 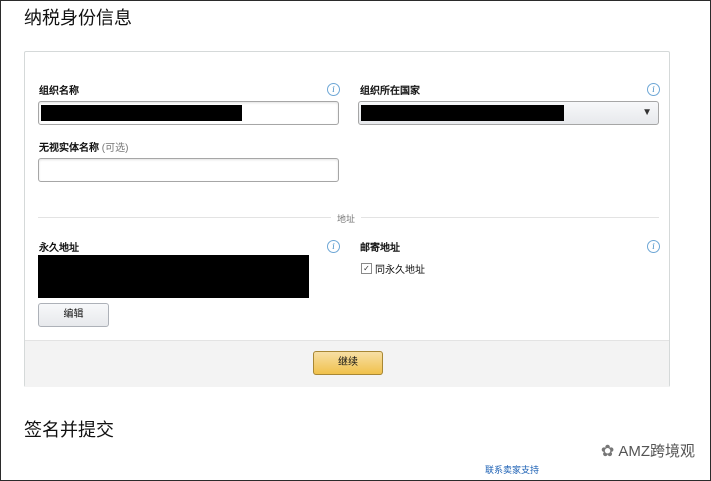 I want to click on disregarded-entity-label: 无视实体名称 (可选), so click(x=84, y=148).